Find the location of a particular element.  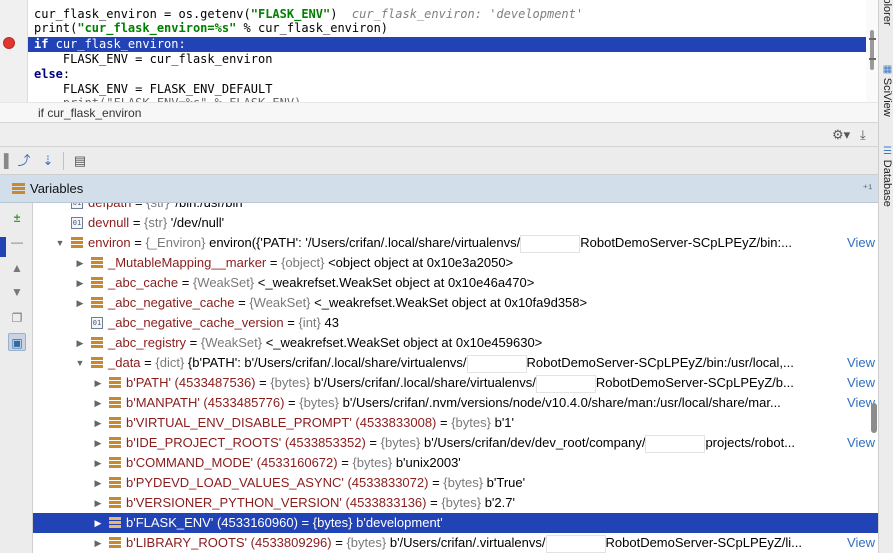

move-down-icon: ▼ is located at coordinates (17, 292).